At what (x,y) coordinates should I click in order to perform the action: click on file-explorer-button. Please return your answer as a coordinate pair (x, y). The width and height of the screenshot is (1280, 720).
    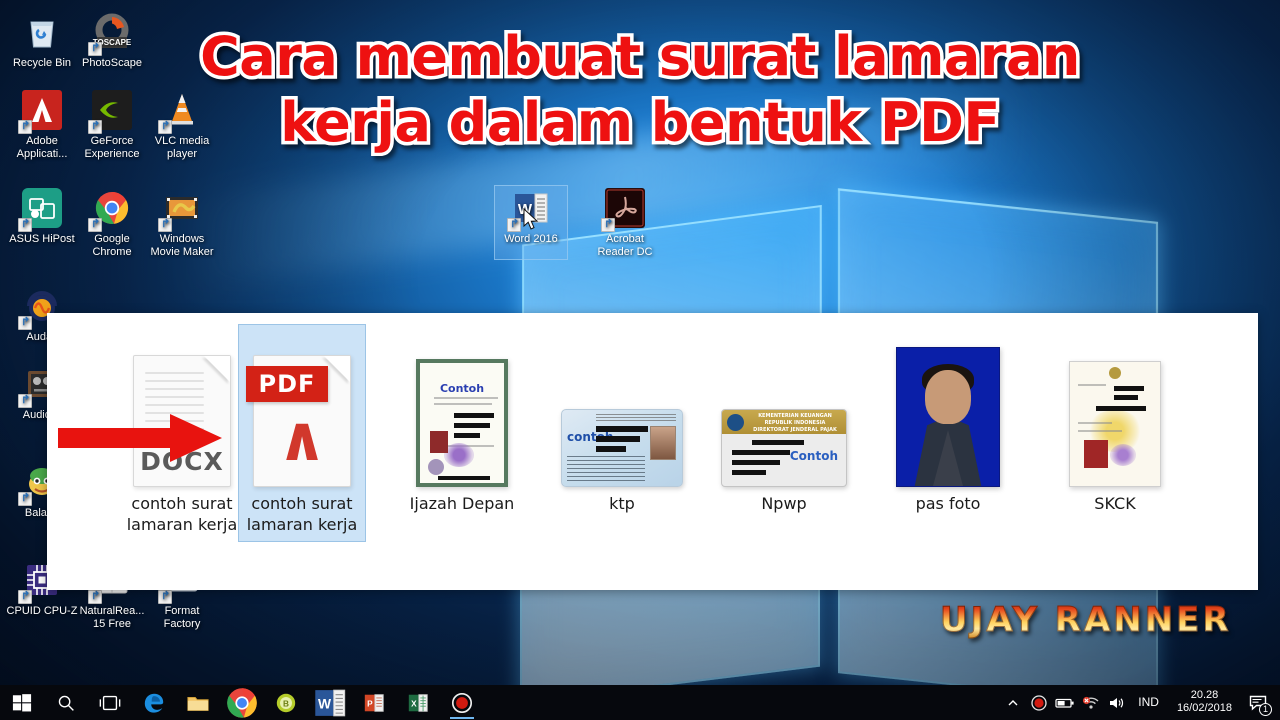
    Looking at the image, I should click on (198, 702).